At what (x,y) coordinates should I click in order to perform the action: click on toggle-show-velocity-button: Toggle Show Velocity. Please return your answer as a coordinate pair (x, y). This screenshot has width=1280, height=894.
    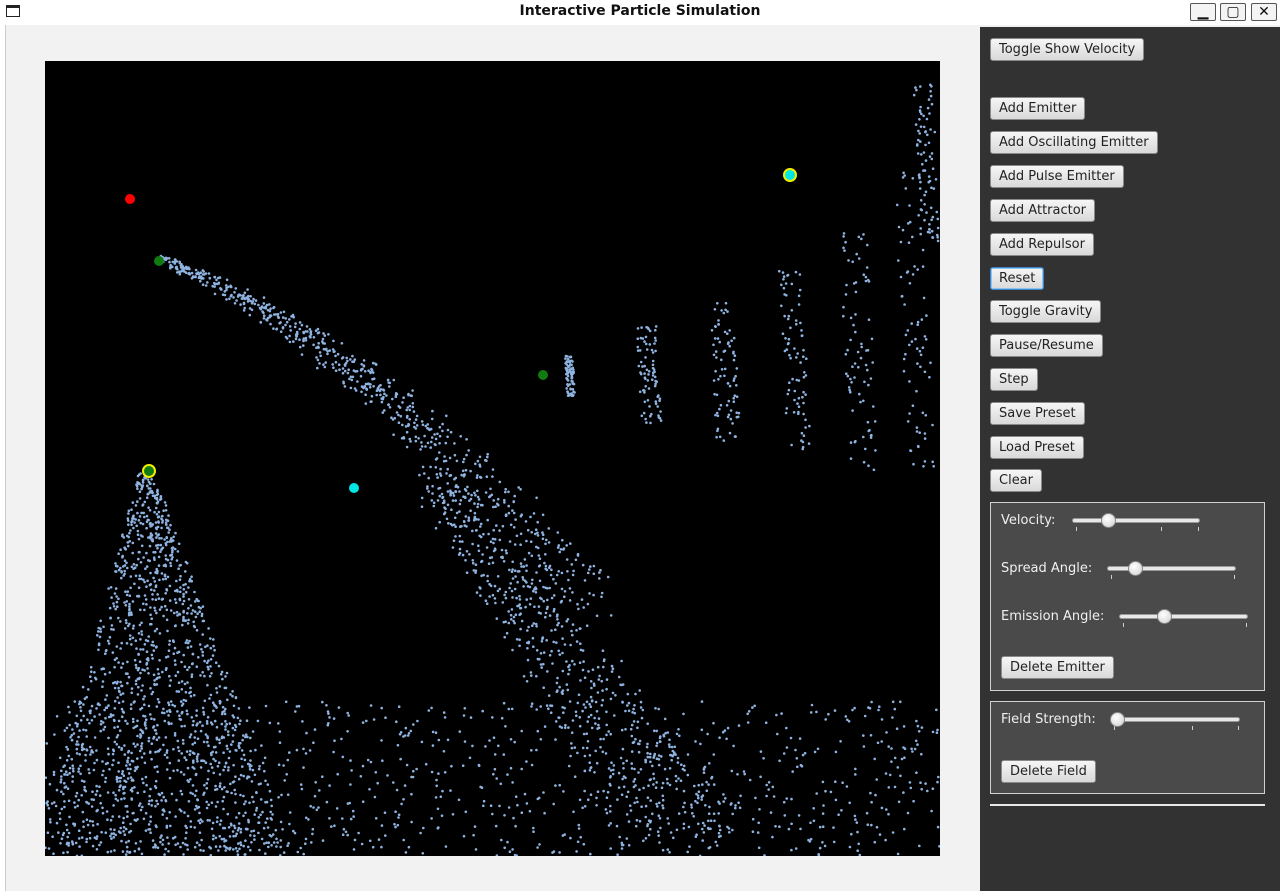
    Looking at the image, I should click on (1067, 49).